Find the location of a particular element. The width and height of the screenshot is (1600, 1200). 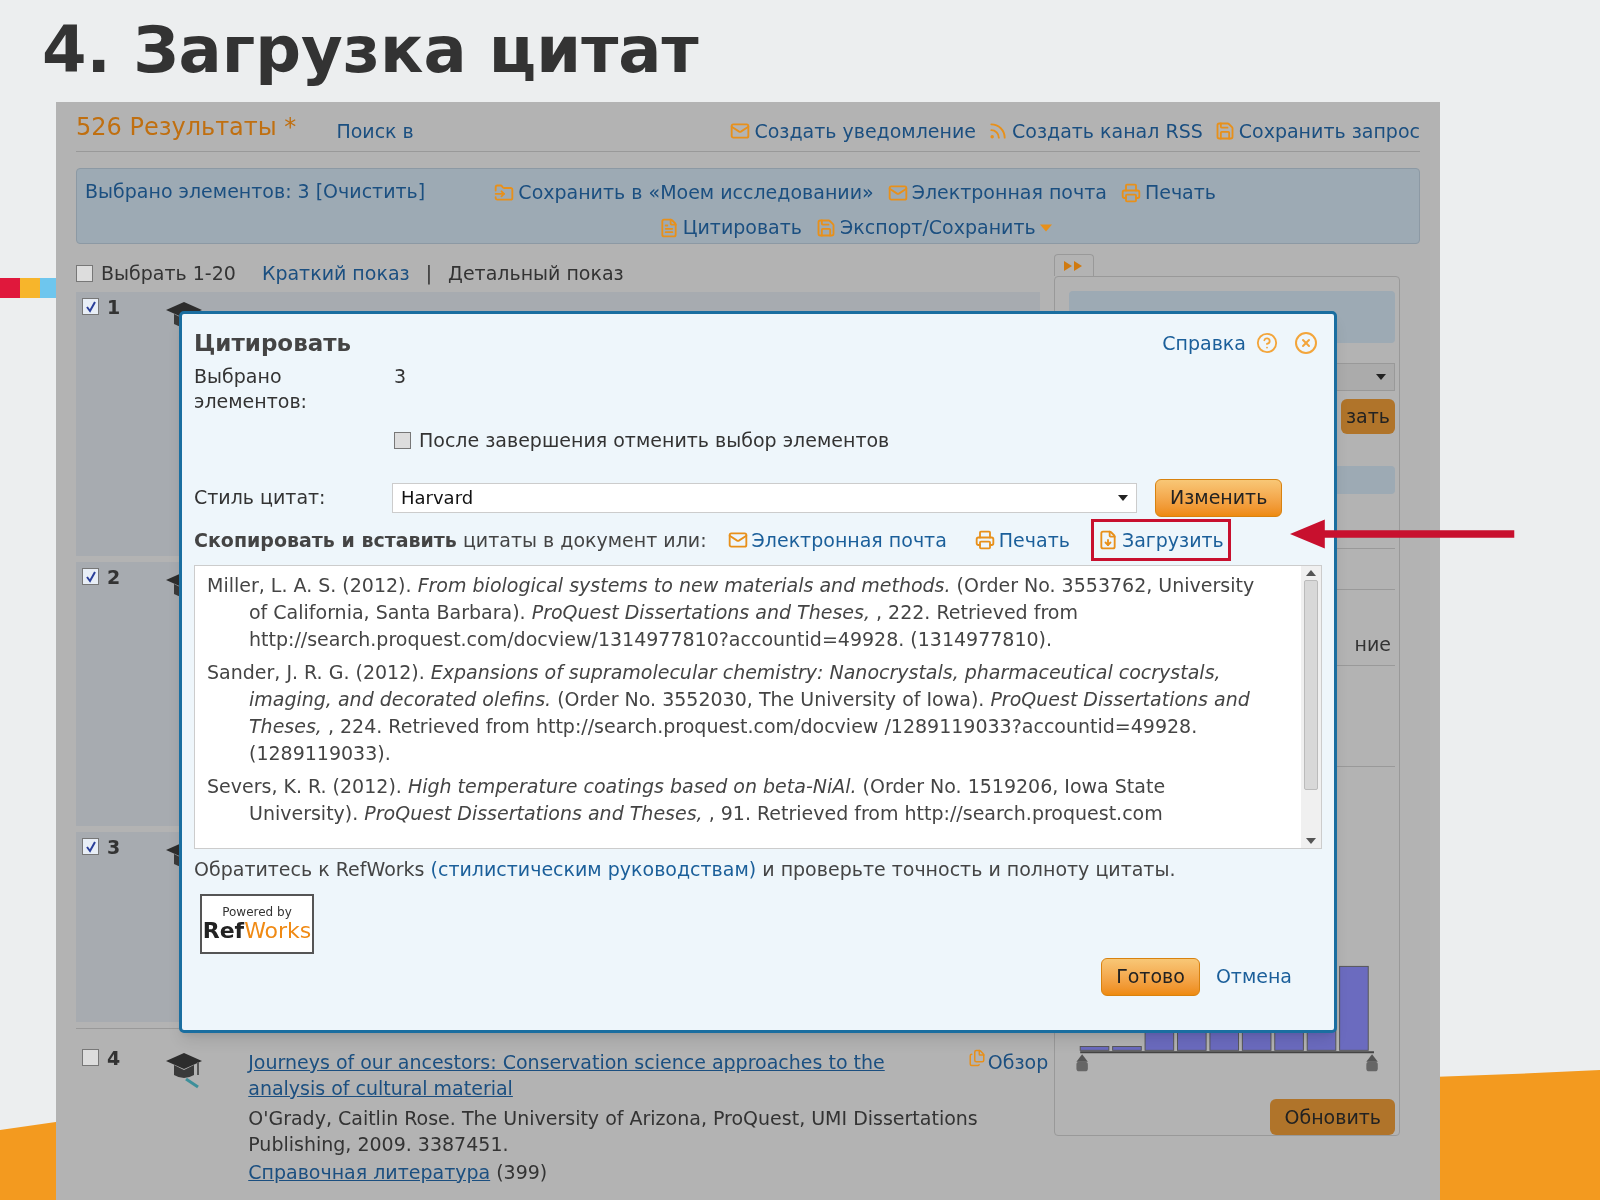

facet-label: ние is located at coordinates (1373, 645).